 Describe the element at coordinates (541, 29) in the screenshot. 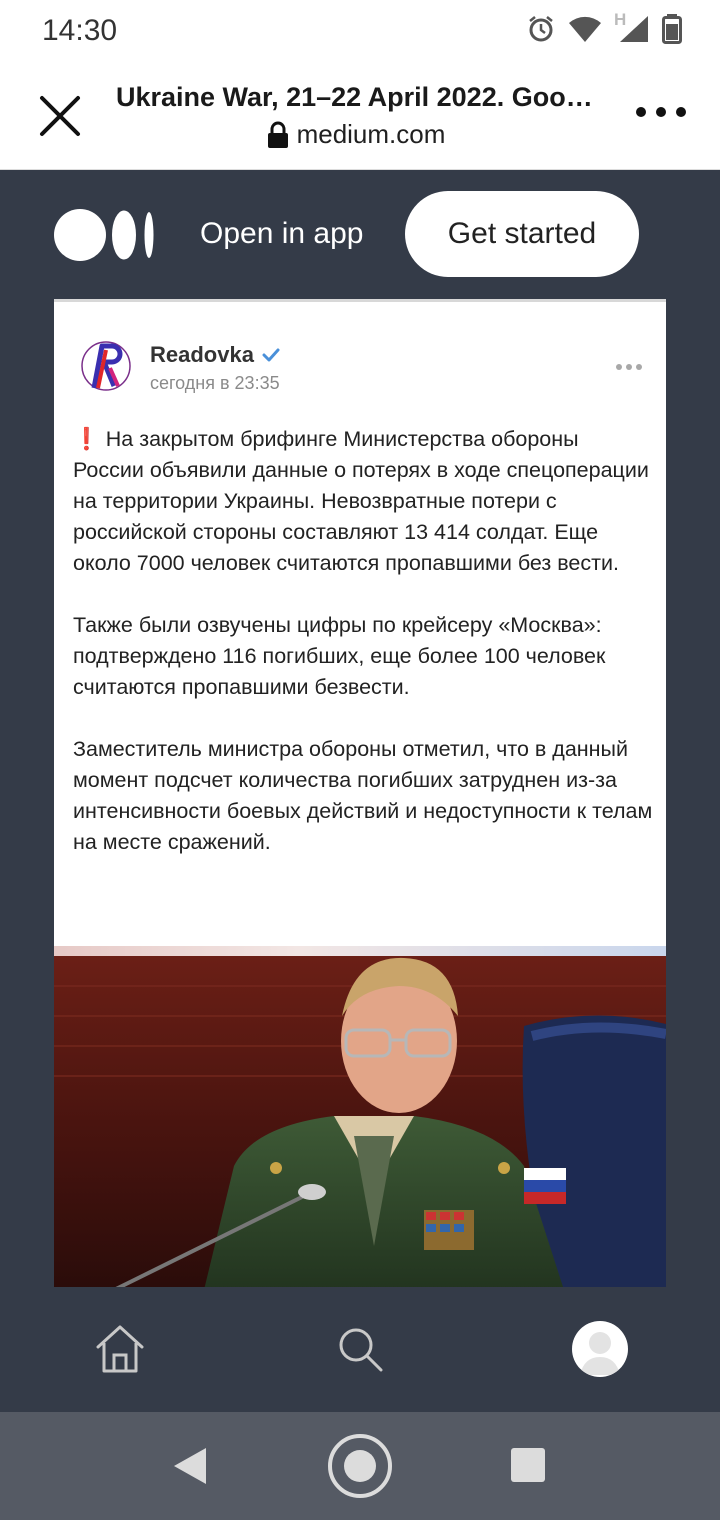

I see `alarm-icon` at that location.